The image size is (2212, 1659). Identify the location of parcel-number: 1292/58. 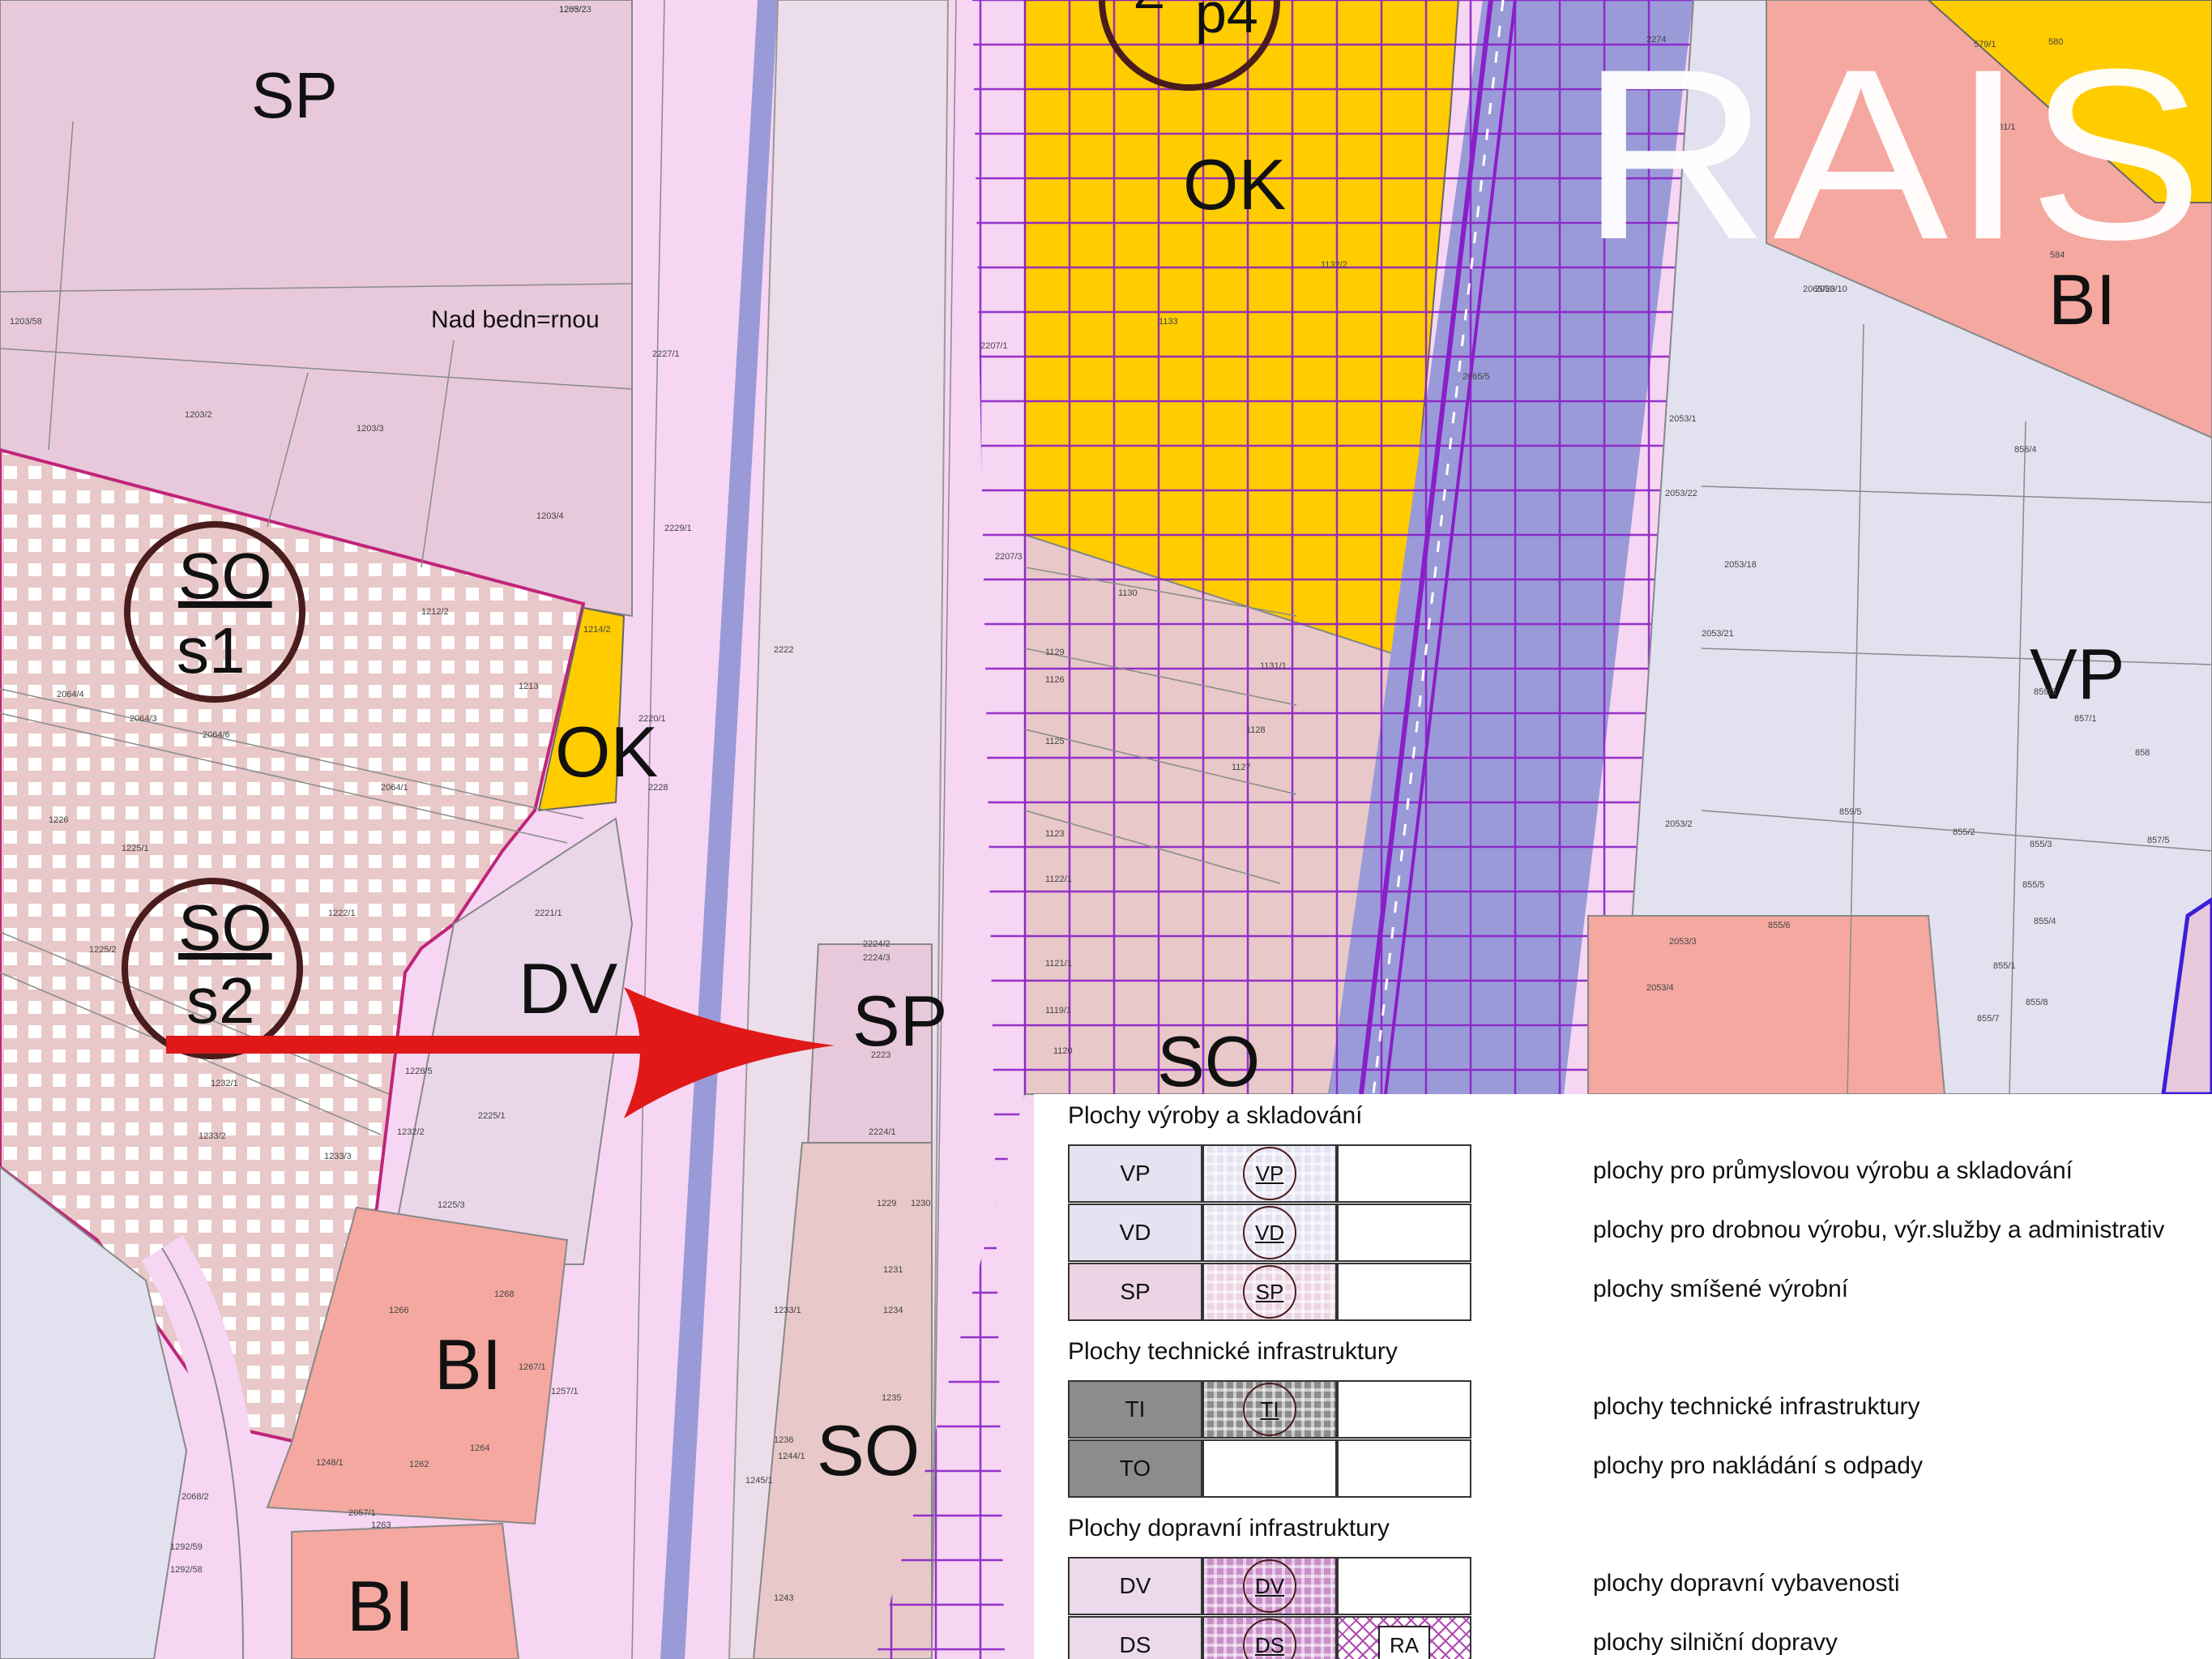
(186, 1570).